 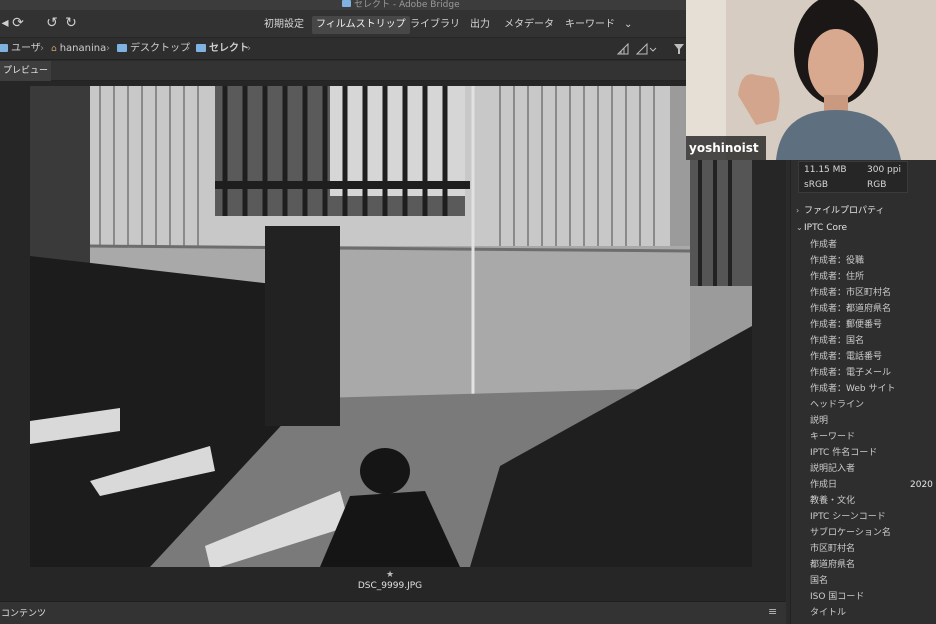 What do you see at coordinates (832, 549) in the screenshot?
I see `field-label: 市区町村名` at bounding box center [832, 549].